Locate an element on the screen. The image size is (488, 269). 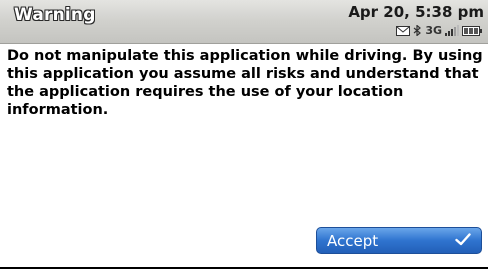
message-icon is located at coordinates (403, 30).